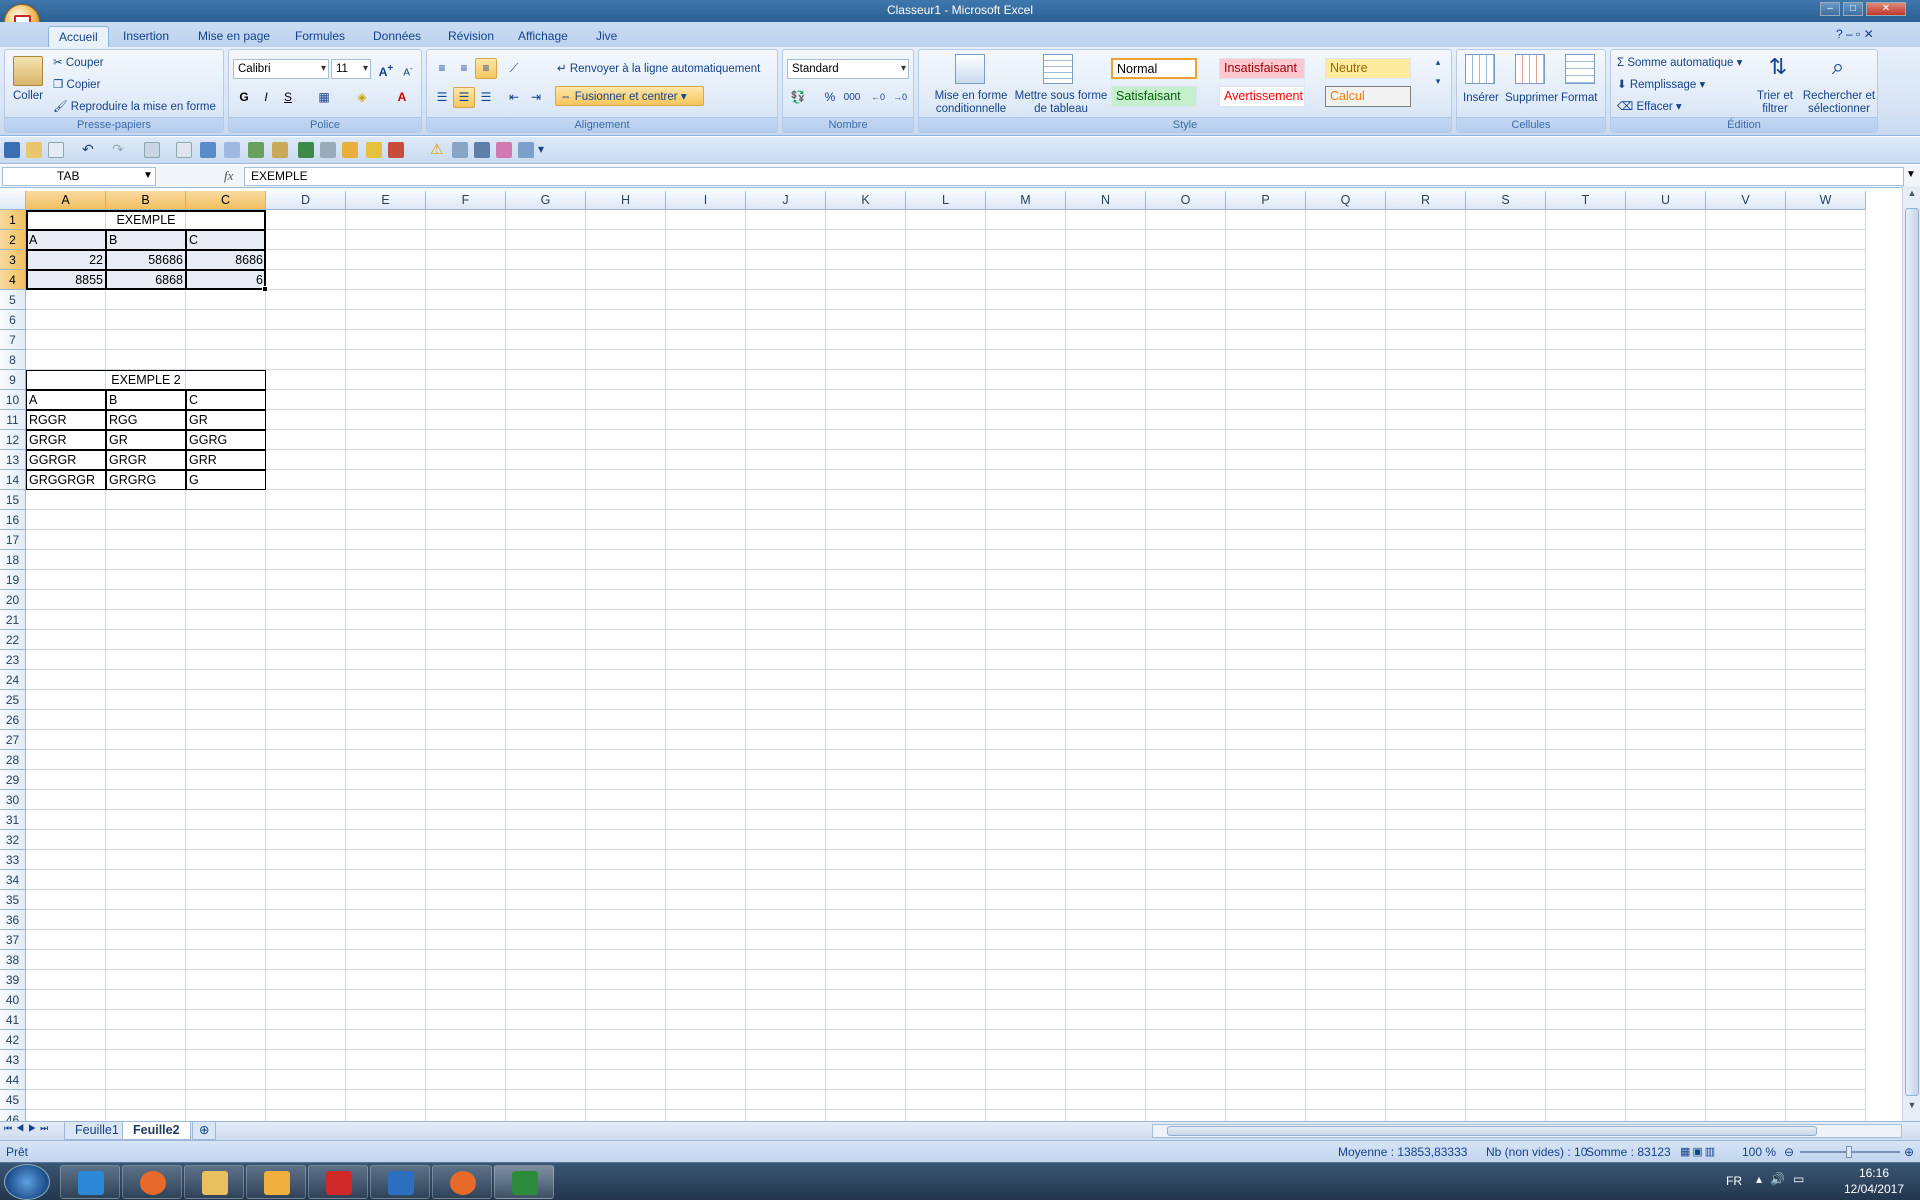  What do you see at coordinates (1481, 98) in the screenshot?
I see `insert-button: Insérer` at bounding box center [1481, 98].